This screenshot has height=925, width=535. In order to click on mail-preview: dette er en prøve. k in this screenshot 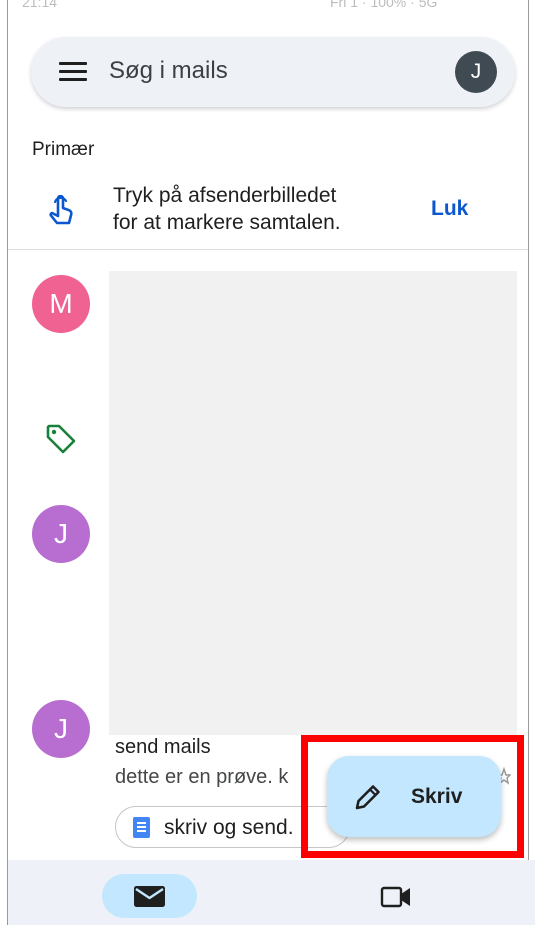, I will do `click(201, 777)`.